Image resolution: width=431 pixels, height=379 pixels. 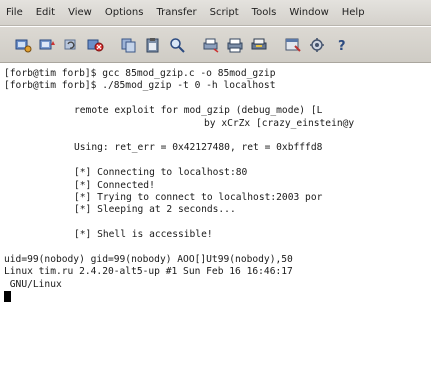 What do you see at coordinates (308, 12) in the screenshot?
I see `menu-window: Window` at bounding box center [308, 12].